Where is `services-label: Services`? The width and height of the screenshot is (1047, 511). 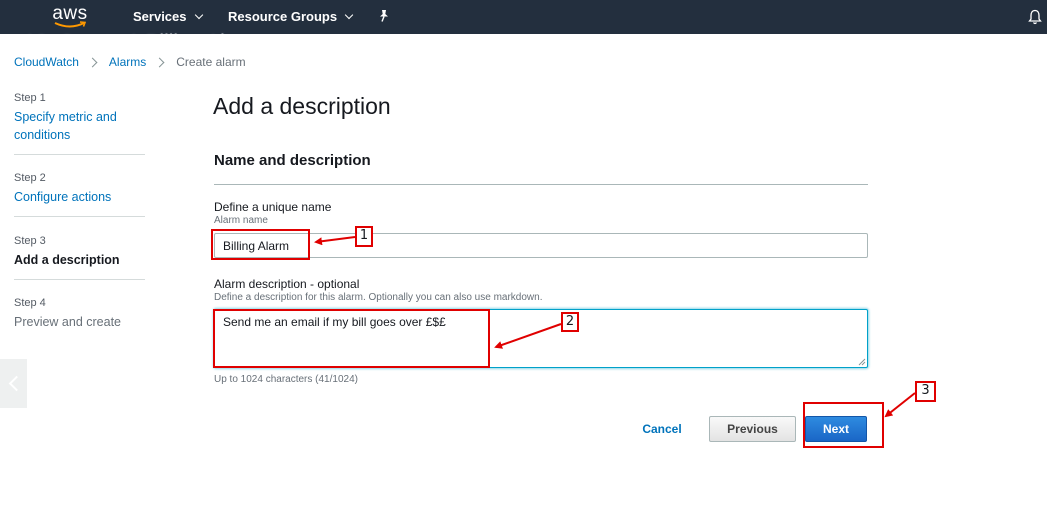
services-label: Services is located at coordinates (160, 16).